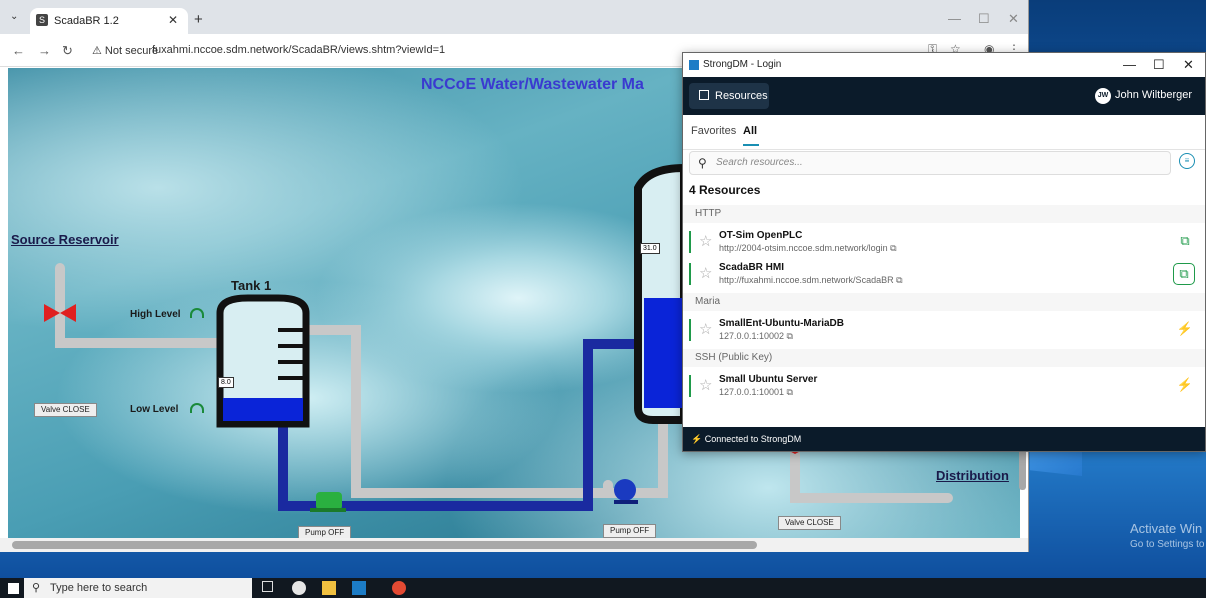 Image resolution: width=1206 pixels, height=598 pixels. Describe the element at coordinates (197, 408) in the screenshot. I see `low-level-sensor-icon` at that location.